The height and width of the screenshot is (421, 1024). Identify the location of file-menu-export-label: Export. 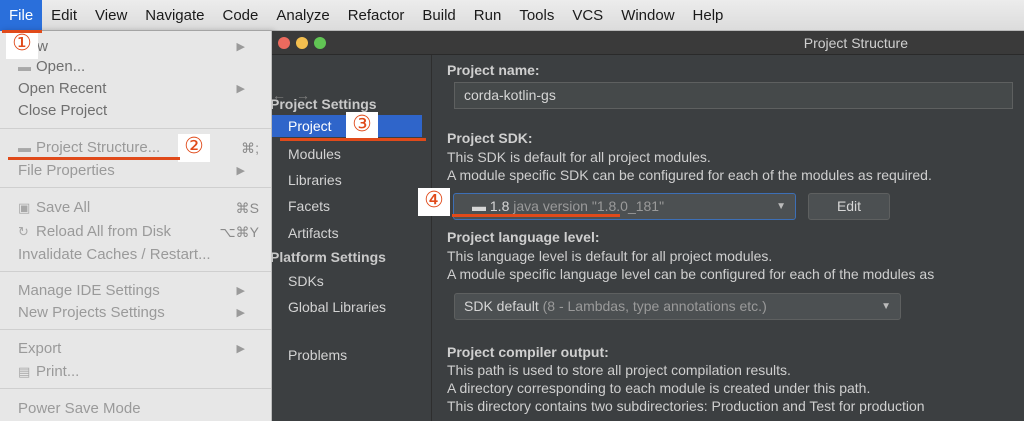
(40, 348).